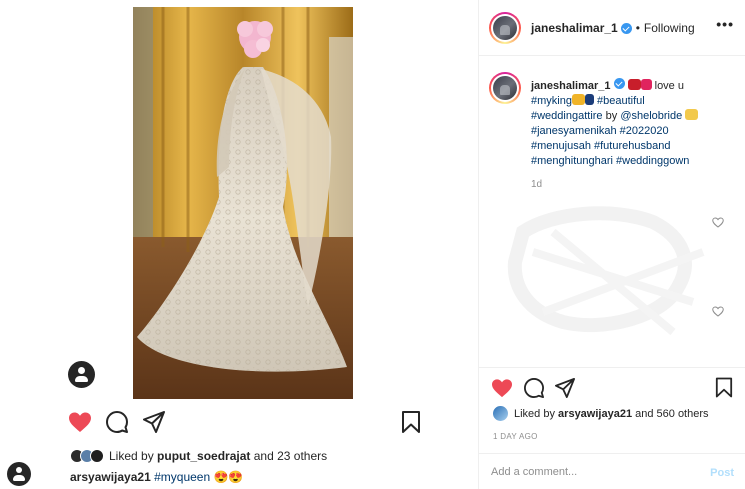 The width and height of the screenshot is (745, 489). I want to click on post-likes: Liked by arsyawijaya21 and 560 others, so click(601, 413).